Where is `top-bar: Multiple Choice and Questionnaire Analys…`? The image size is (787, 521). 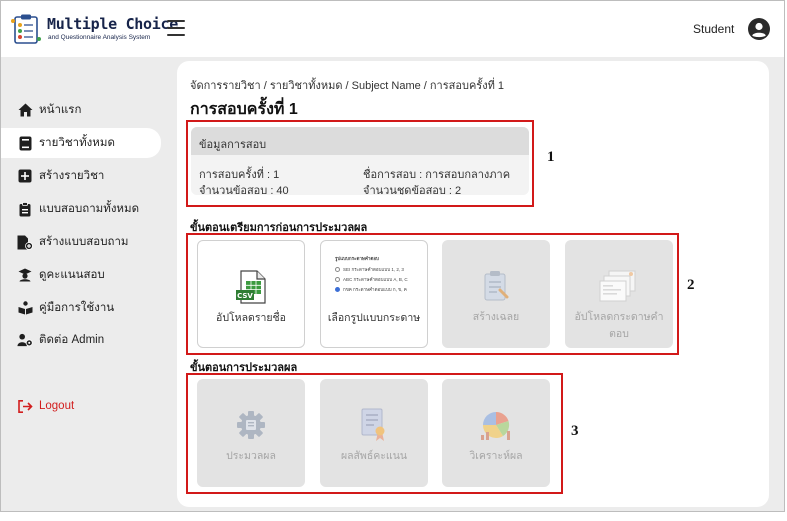 top-bar: Multiple Choice and Questionnaire Analys… is located at coordinates (392, 29).